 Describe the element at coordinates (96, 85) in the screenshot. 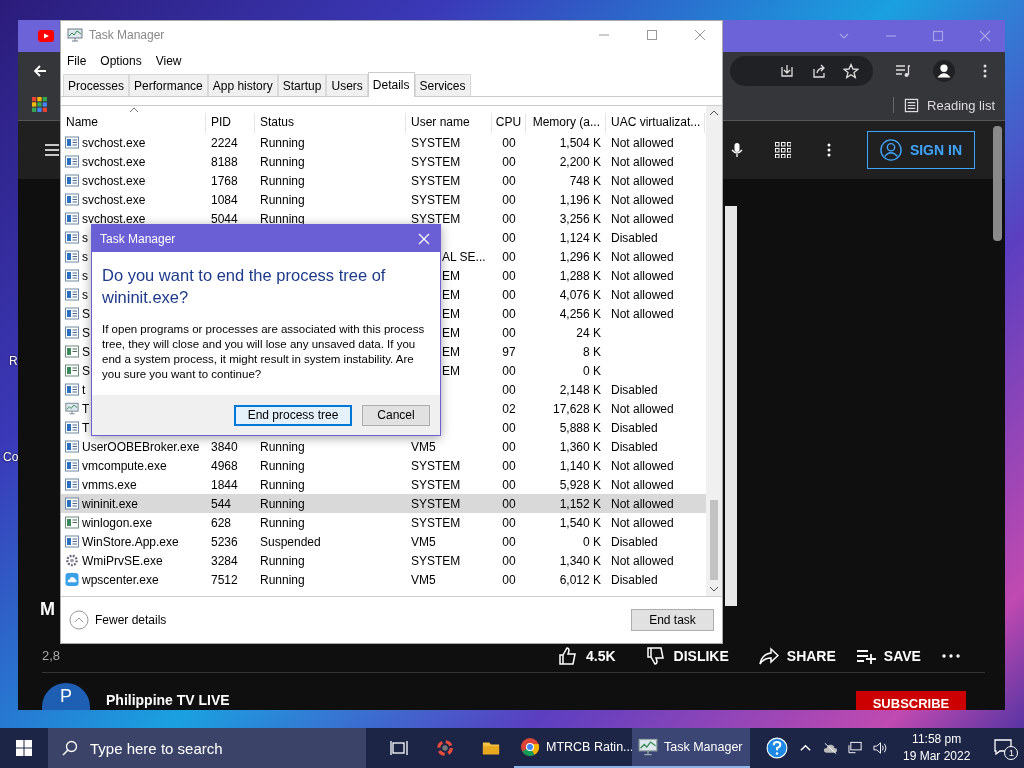

I see `tab: Processes` at that location.